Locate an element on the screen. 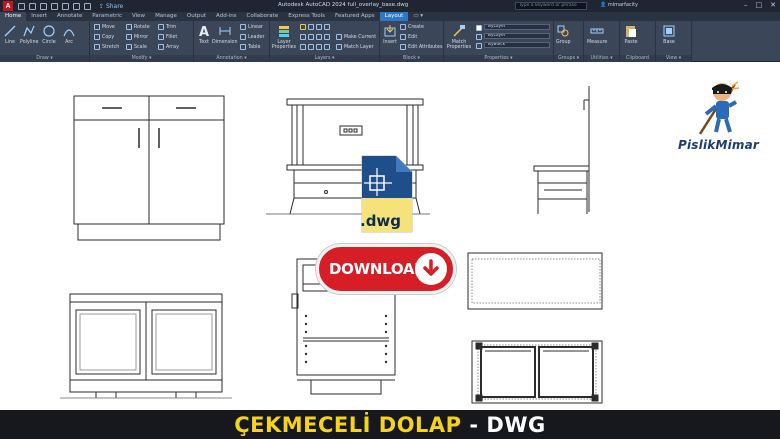  scale-label: Scale is located at coordinates (140, 47).